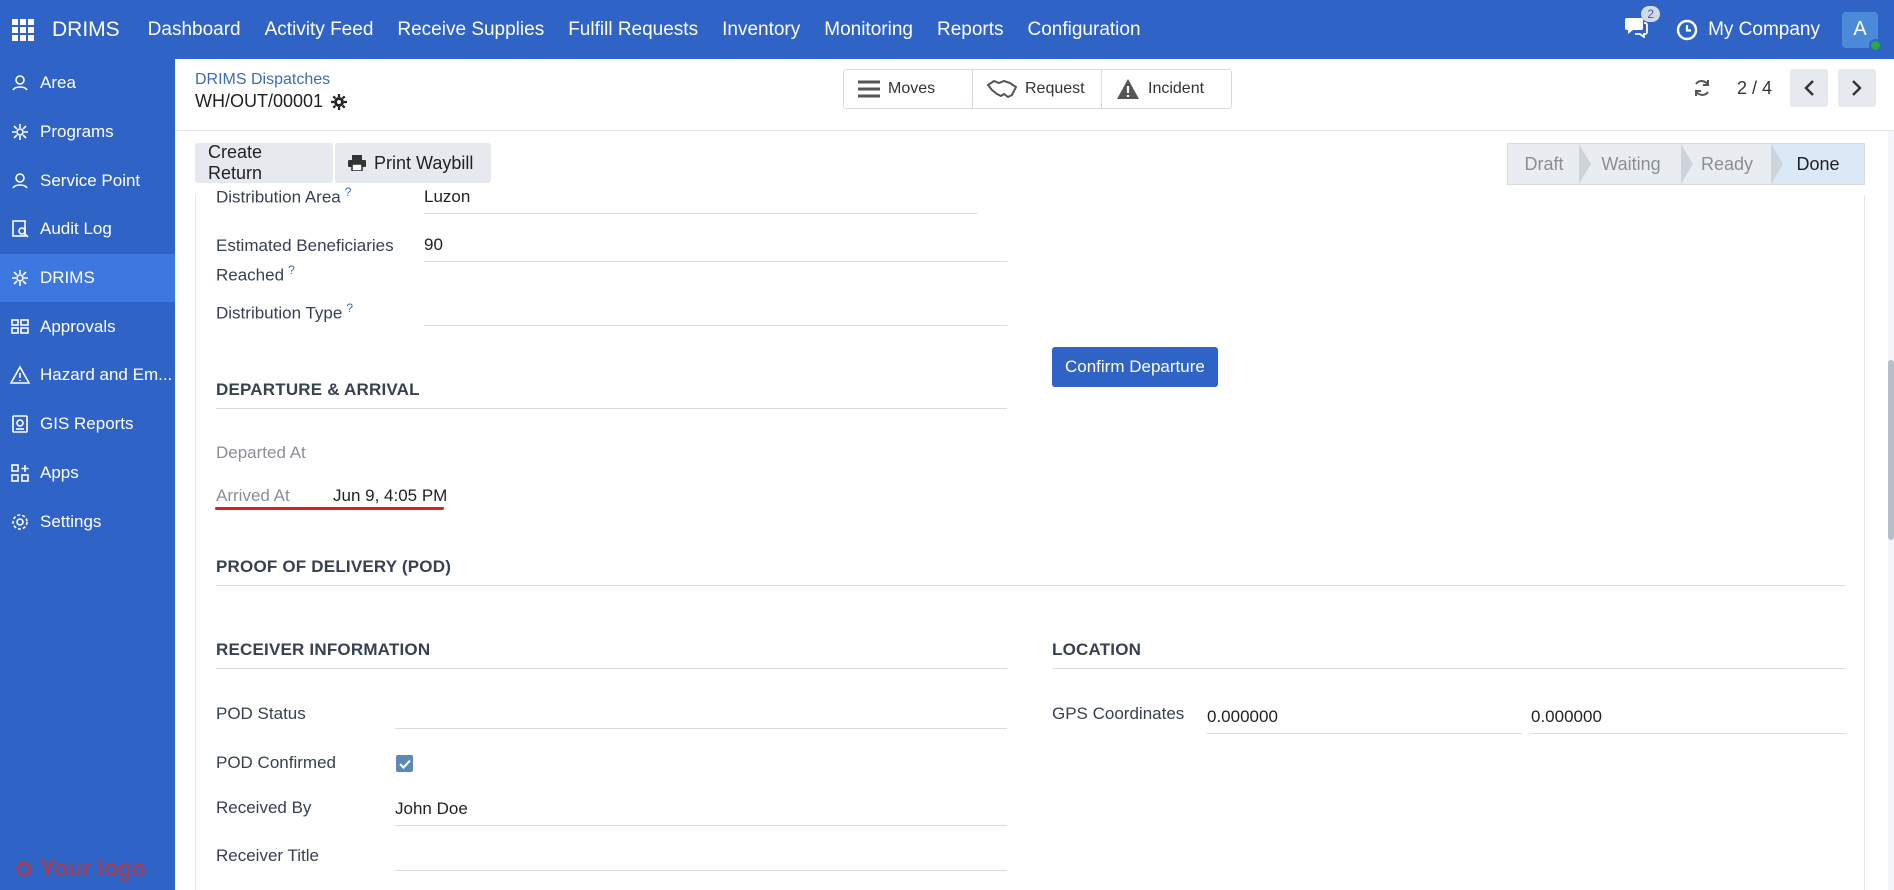 Image resolution: width=1894 pixels, height=890 pixels. I want to click on record-title: WH/OUT/00001, so click(271, 101).